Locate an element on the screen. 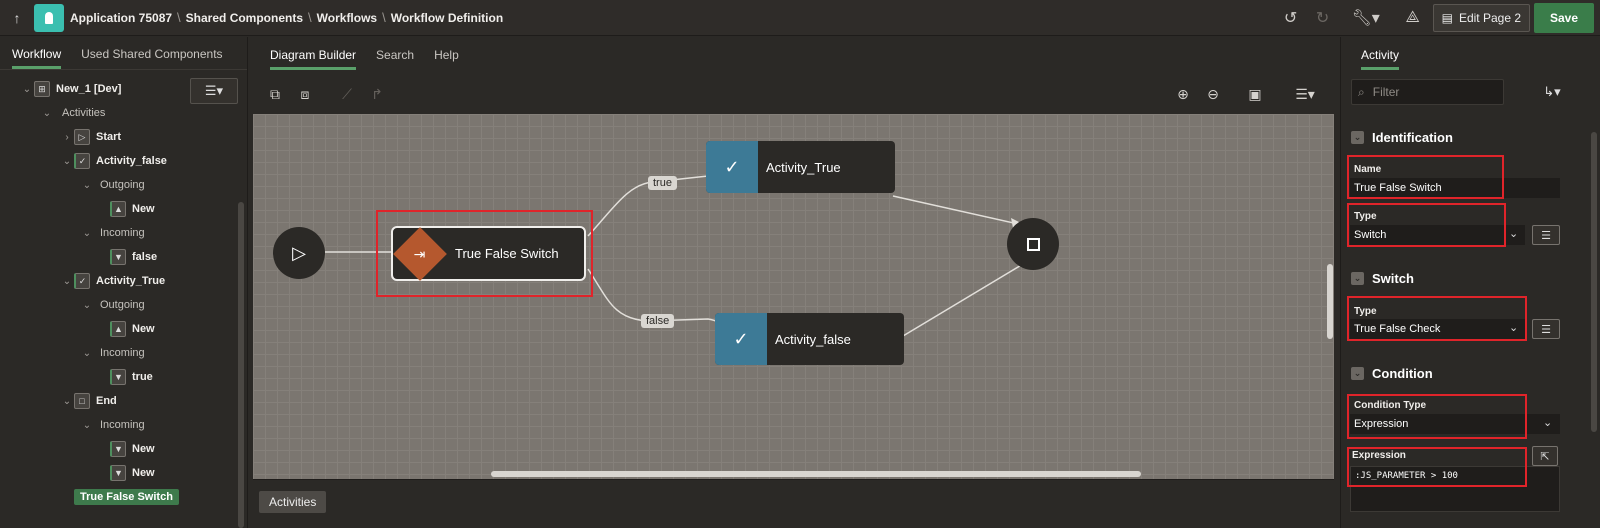  tree-label: false is located at coordinates (145, 257).